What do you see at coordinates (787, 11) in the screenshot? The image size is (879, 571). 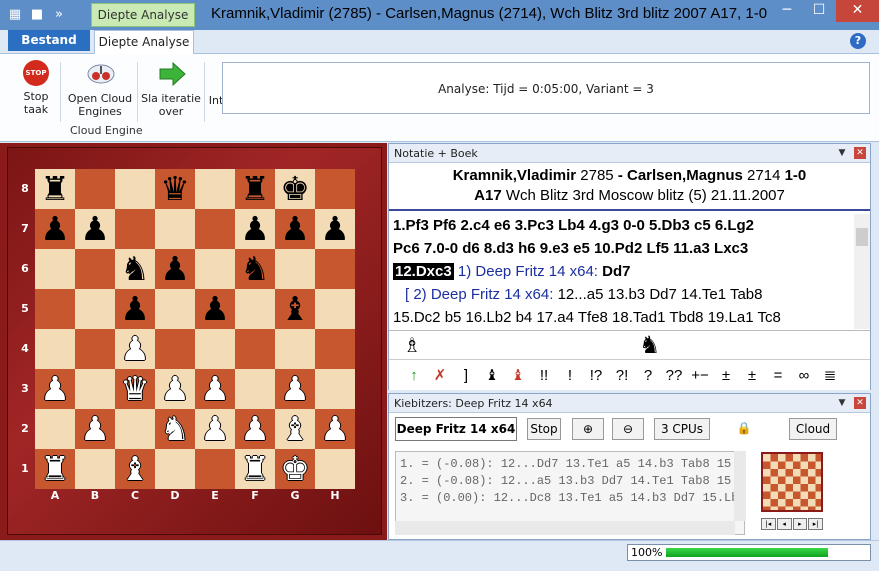 I see `minimize-button: ─` at bounding box center [787, 11].